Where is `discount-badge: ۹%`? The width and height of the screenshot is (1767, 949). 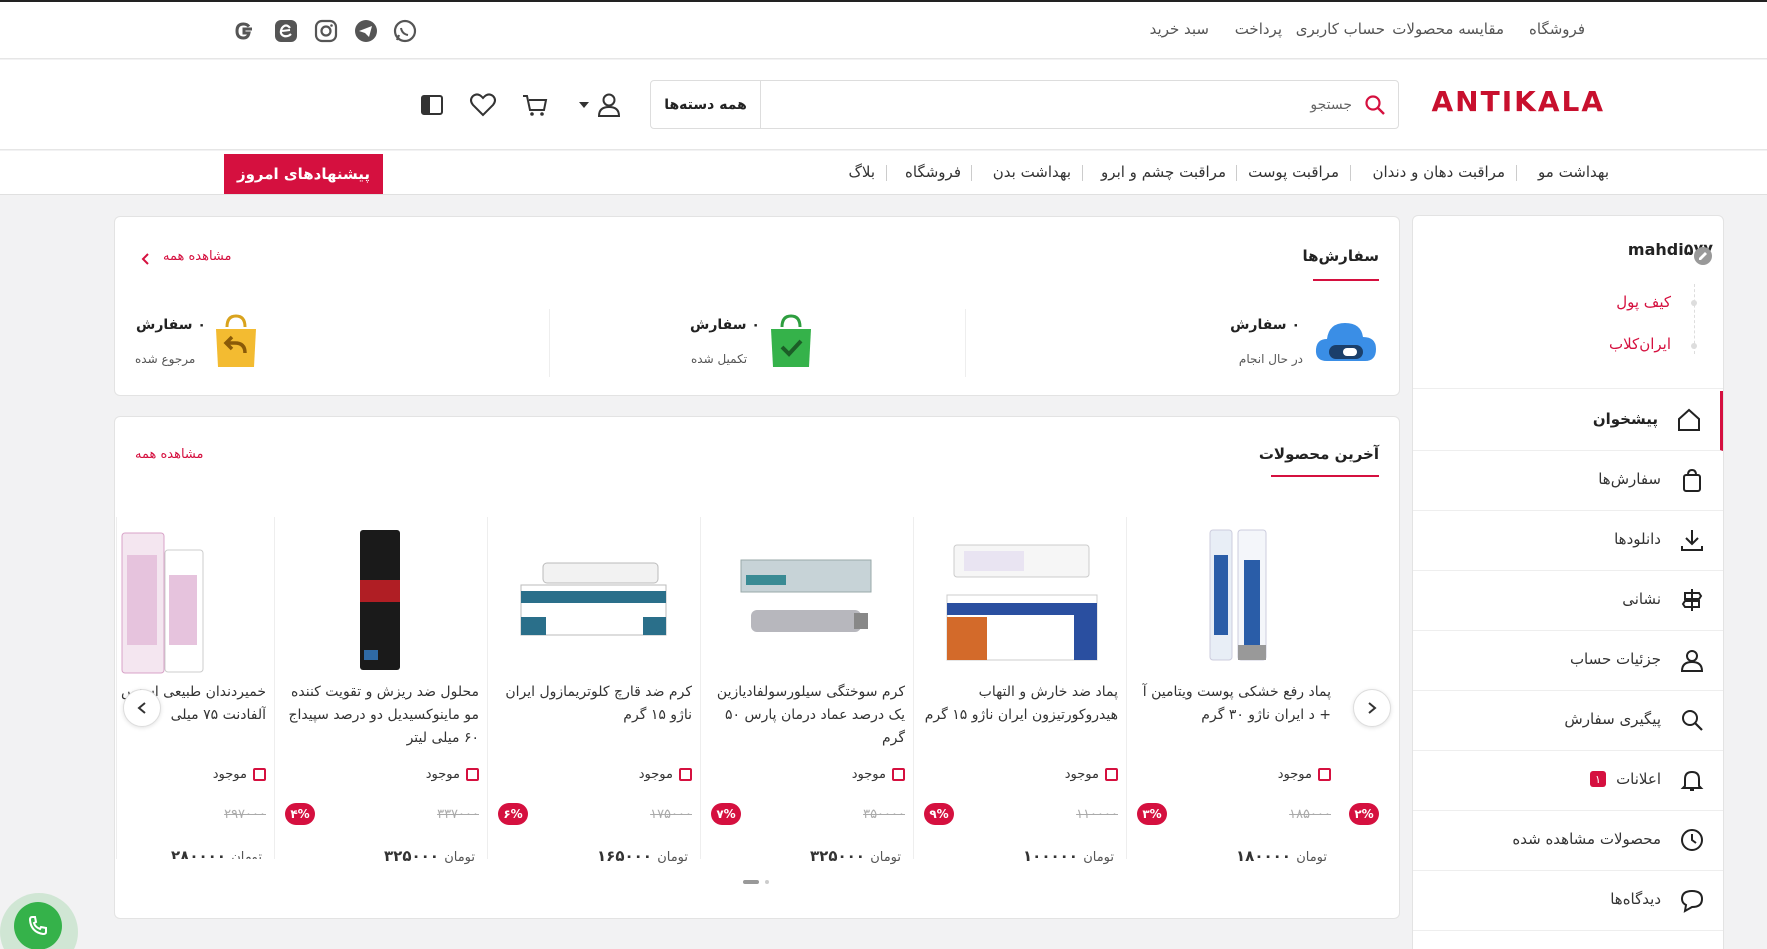 discount-badge: ۹% is located at coordinates (939, 814).